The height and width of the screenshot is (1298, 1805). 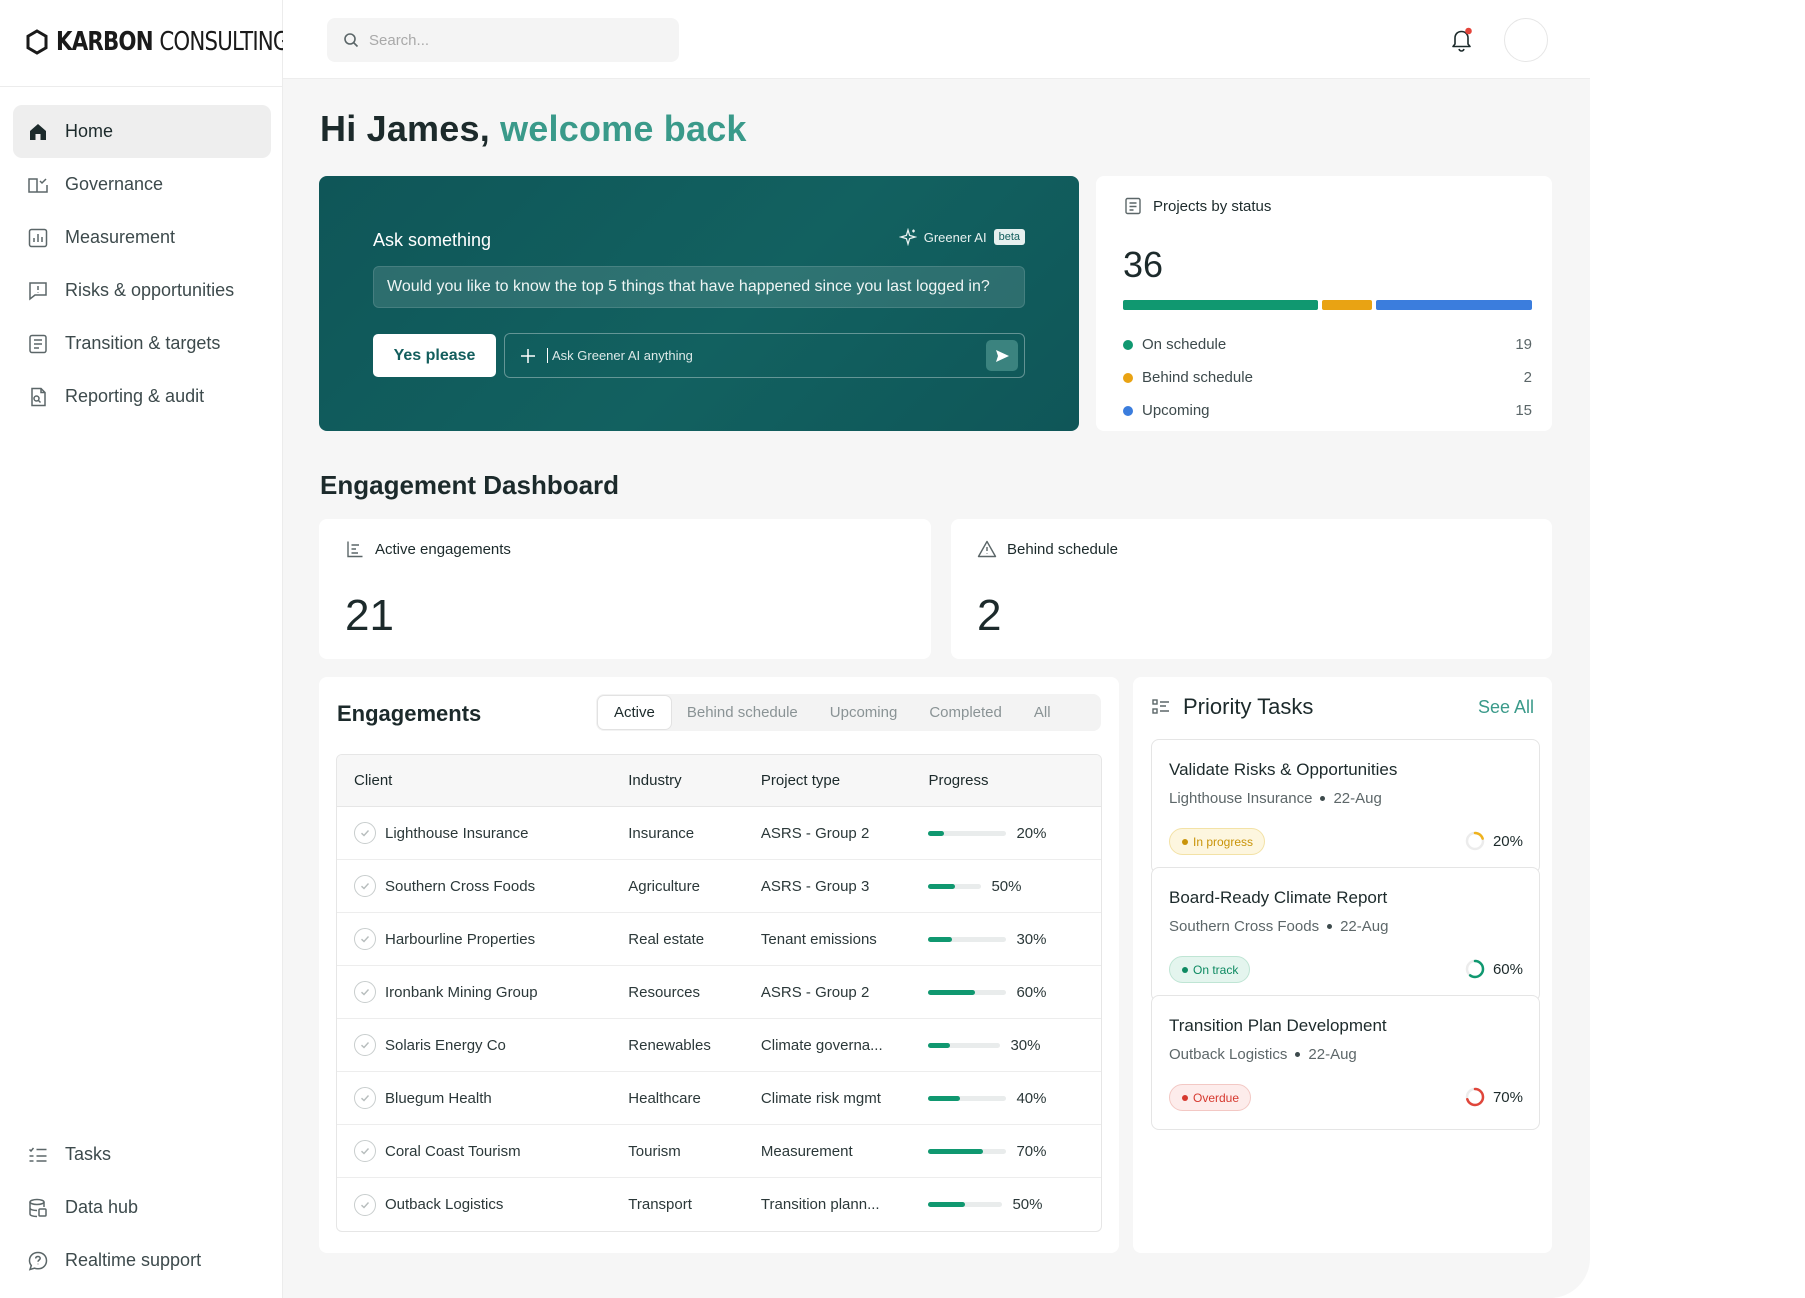 I want to click on column-header-client: Client, so click(x=482, y=780).